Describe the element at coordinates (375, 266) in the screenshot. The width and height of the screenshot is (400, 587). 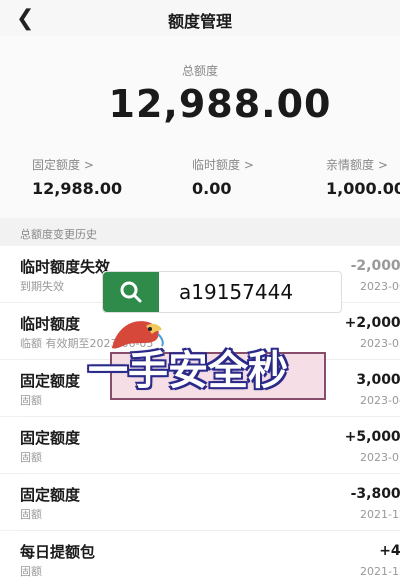
I see `item-amount: -2,000.` at that location.